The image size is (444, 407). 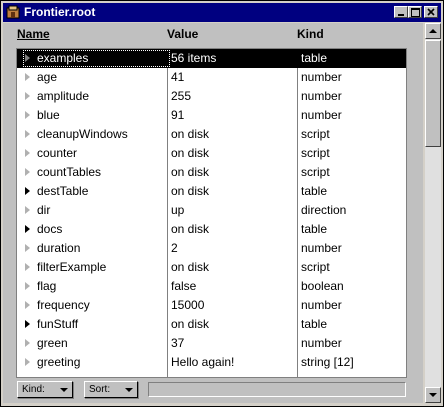 What do you see at coordinates (211, 191) in the screenshot?
I see `table-row: destTable on disk table` at bounding box center [211, 191].